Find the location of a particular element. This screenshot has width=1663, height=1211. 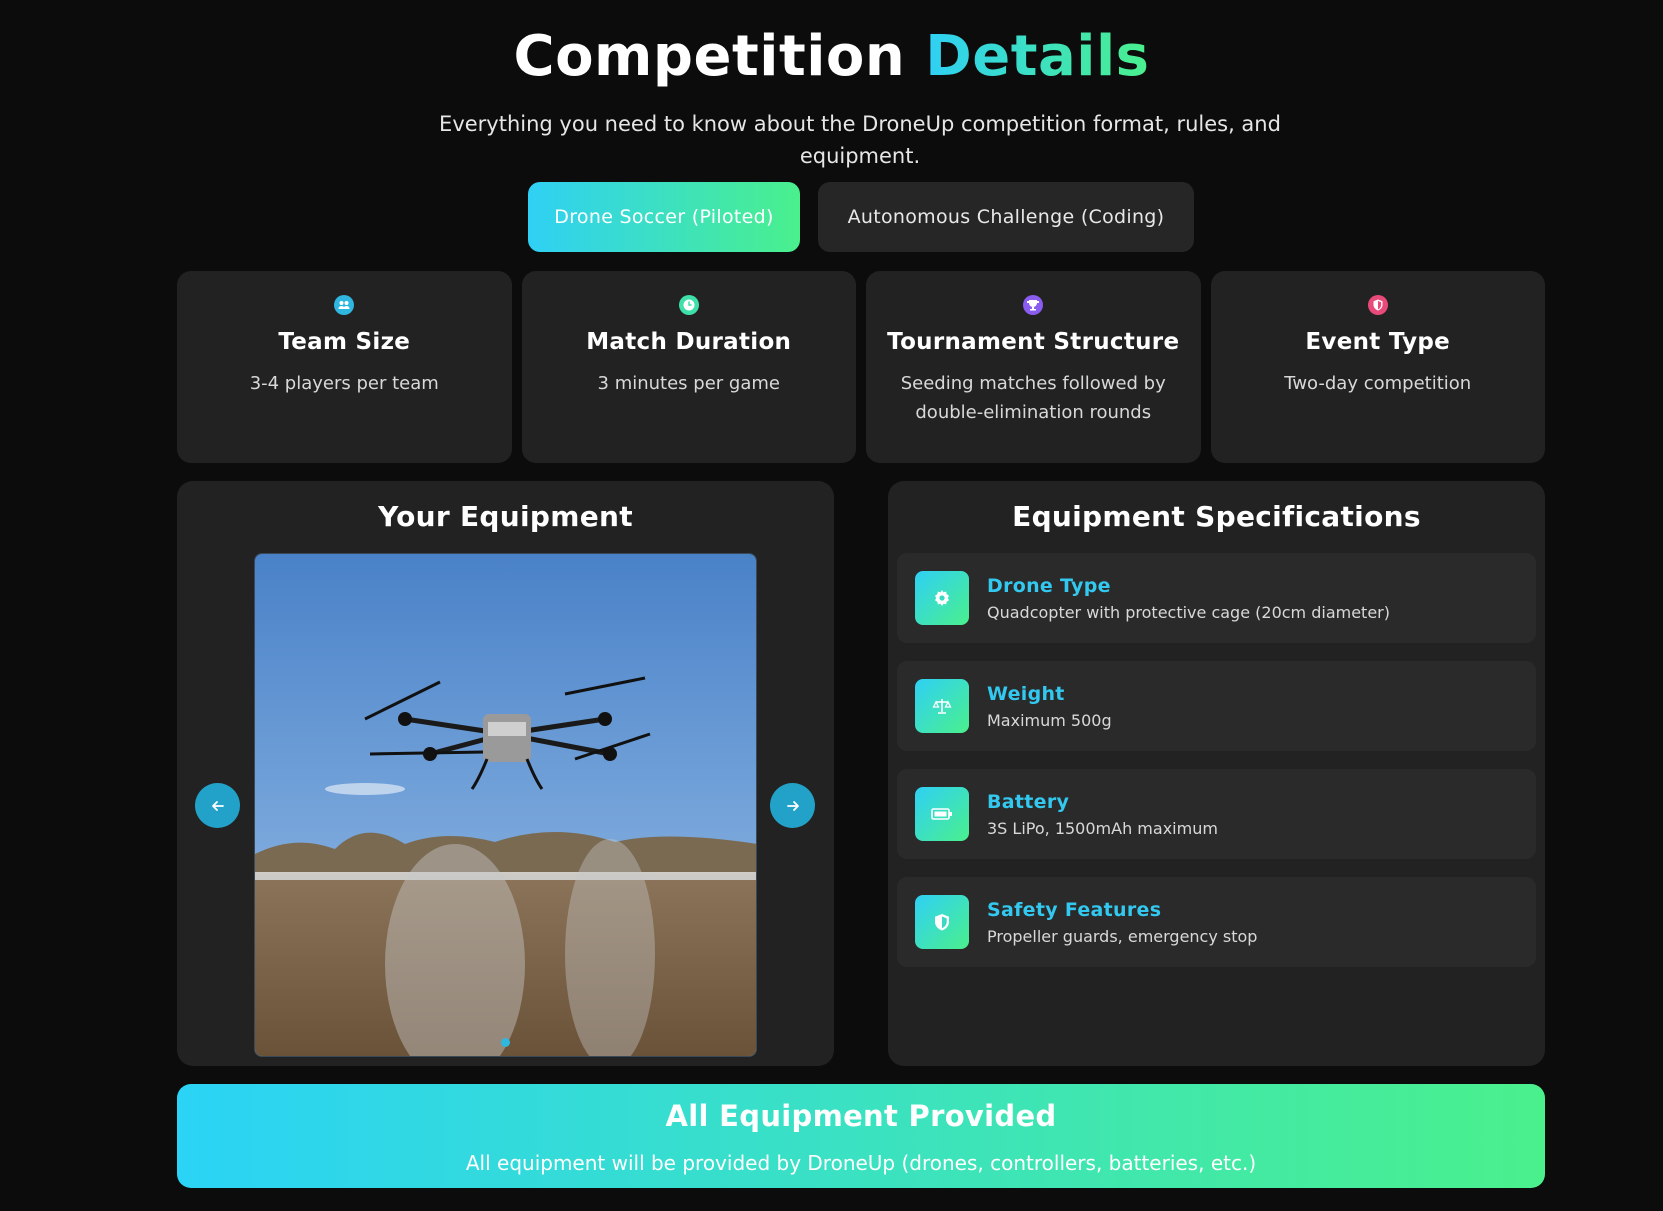

battery-icon is located at coordinates (942, 814).